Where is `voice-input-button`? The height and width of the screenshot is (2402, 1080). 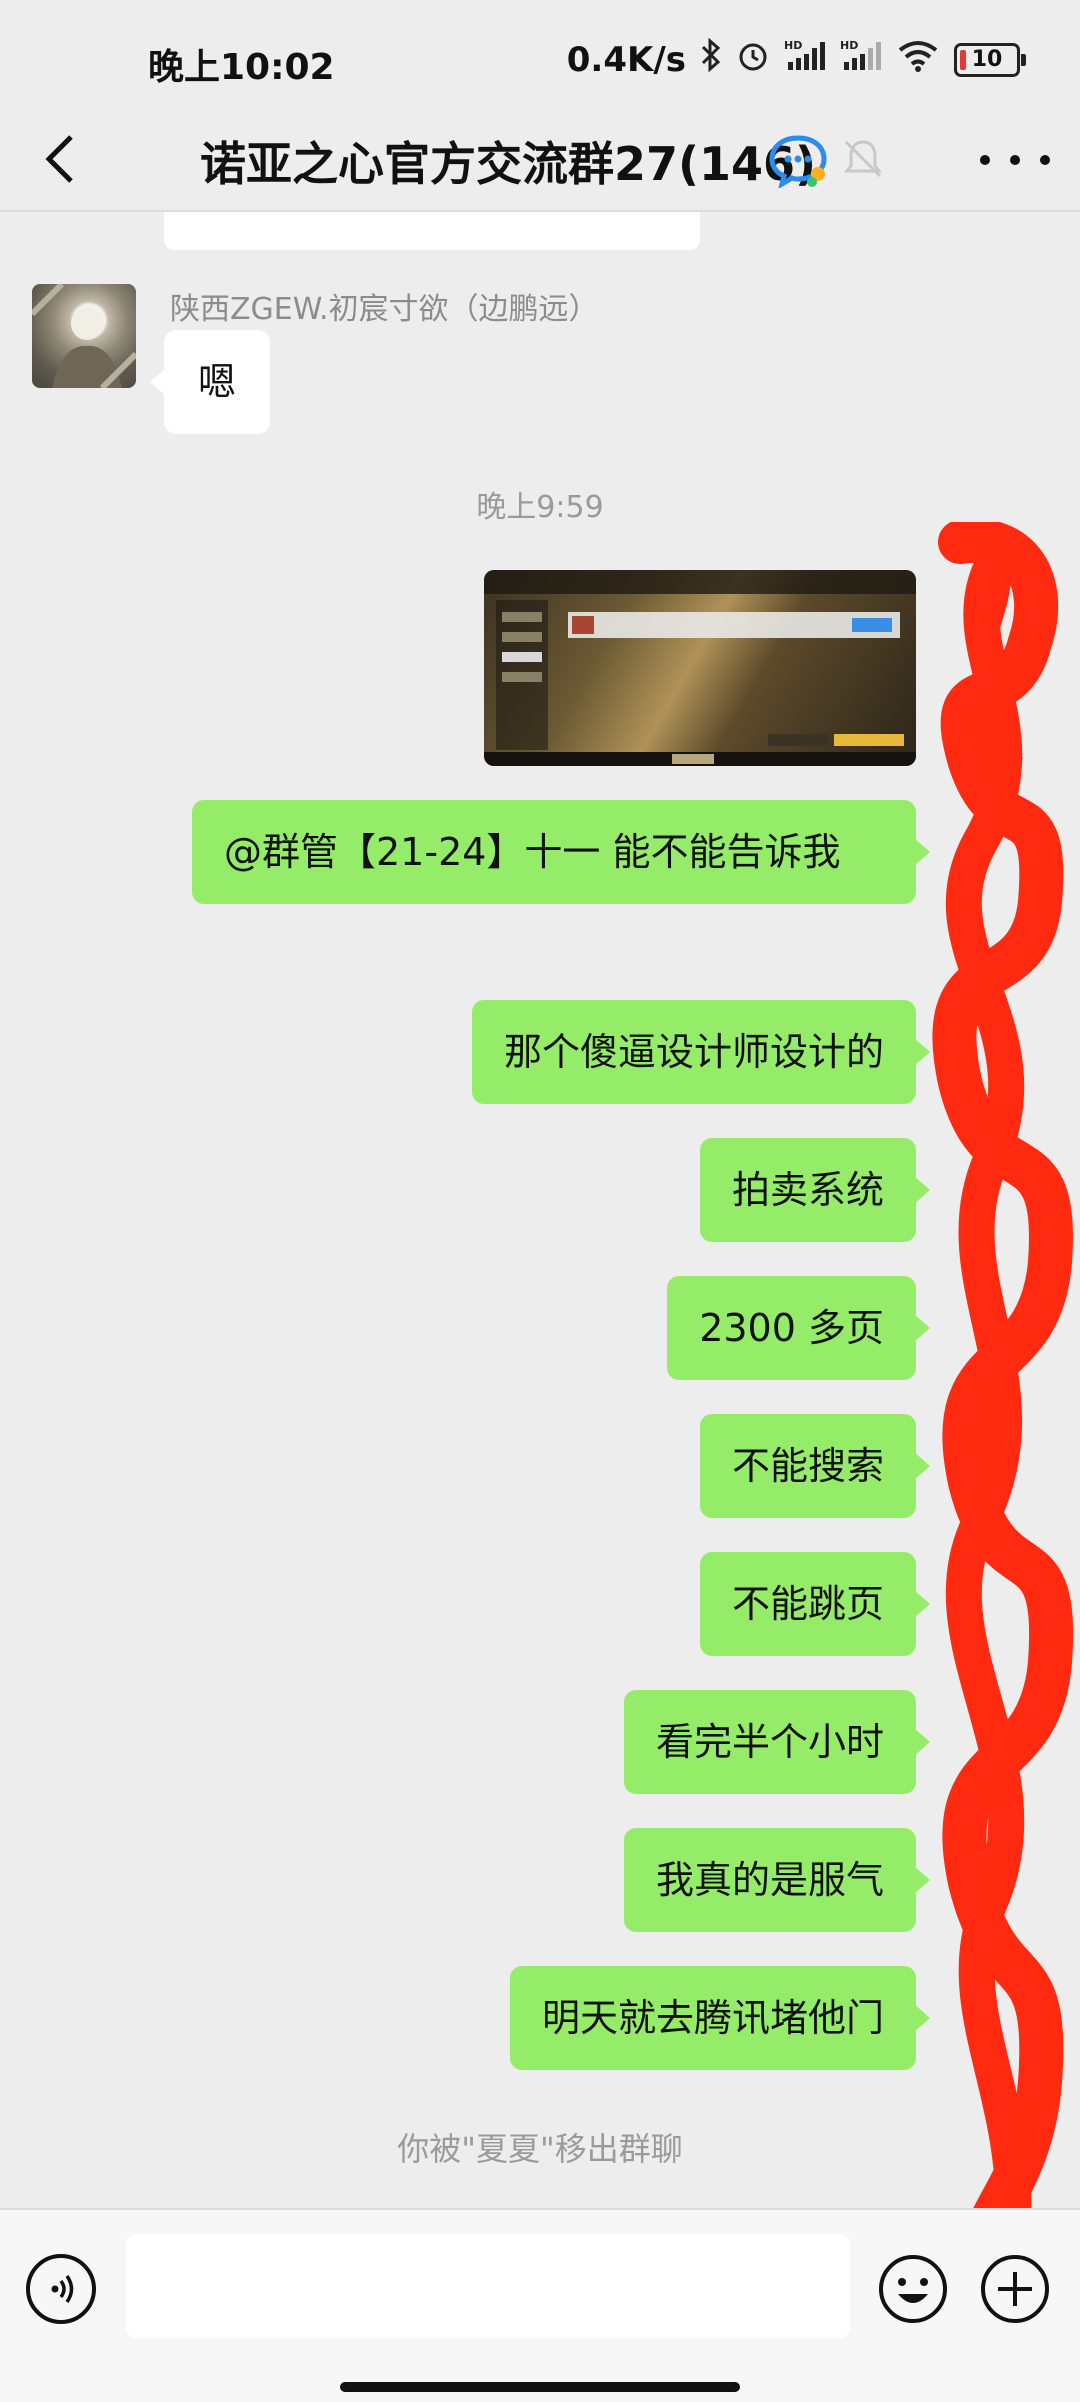 voice-input-button is located at coordinates (61, 2289).